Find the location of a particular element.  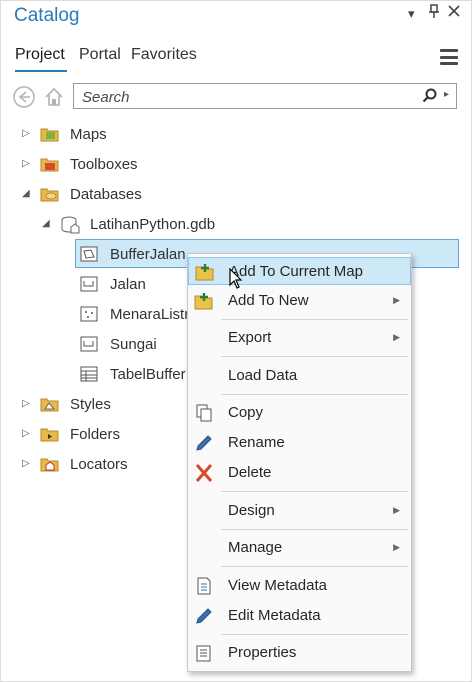

search-icon is located at coordinates (430, 98).